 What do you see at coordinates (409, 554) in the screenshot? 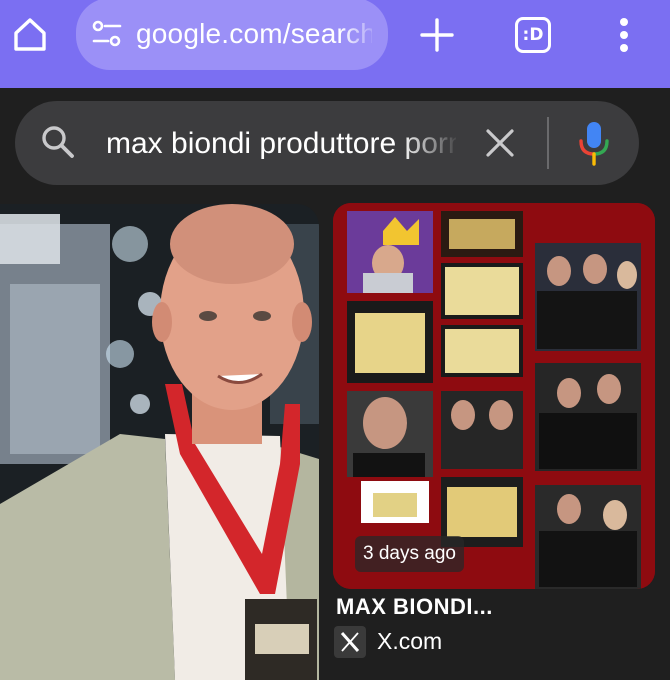
I see `result-2-date-badge: 3 days ago` at bounding box center [409, 554].